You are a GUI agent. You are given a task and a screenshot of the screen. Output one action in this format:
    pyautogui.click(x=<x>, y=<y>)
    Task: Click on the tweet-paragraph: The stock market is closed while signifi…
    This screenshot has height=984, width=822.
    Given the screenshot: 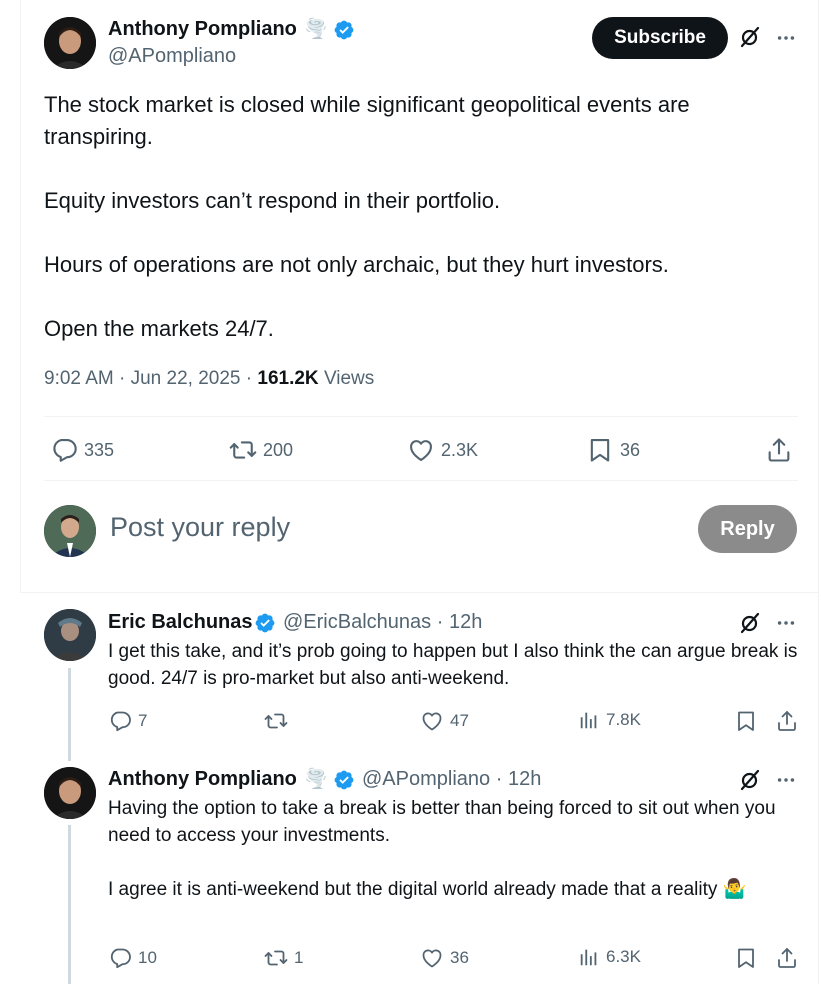 What is the action you would take?
    pyautogui.click(x=367, y=120)
    